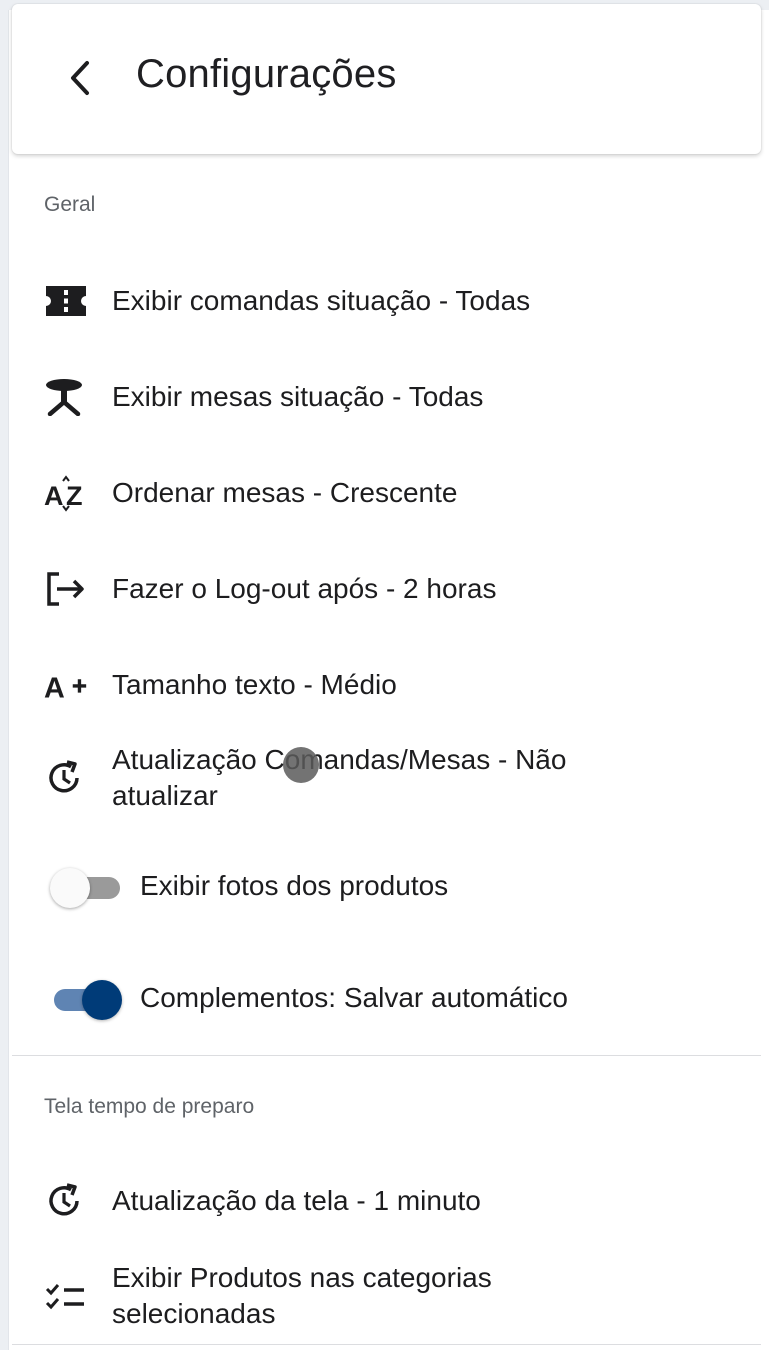 The image size is (769, 1350). What do you see at coordinates (266, 74) in the screenshot?
I see `page-title: Configurações` at bounding box center [266, 74].